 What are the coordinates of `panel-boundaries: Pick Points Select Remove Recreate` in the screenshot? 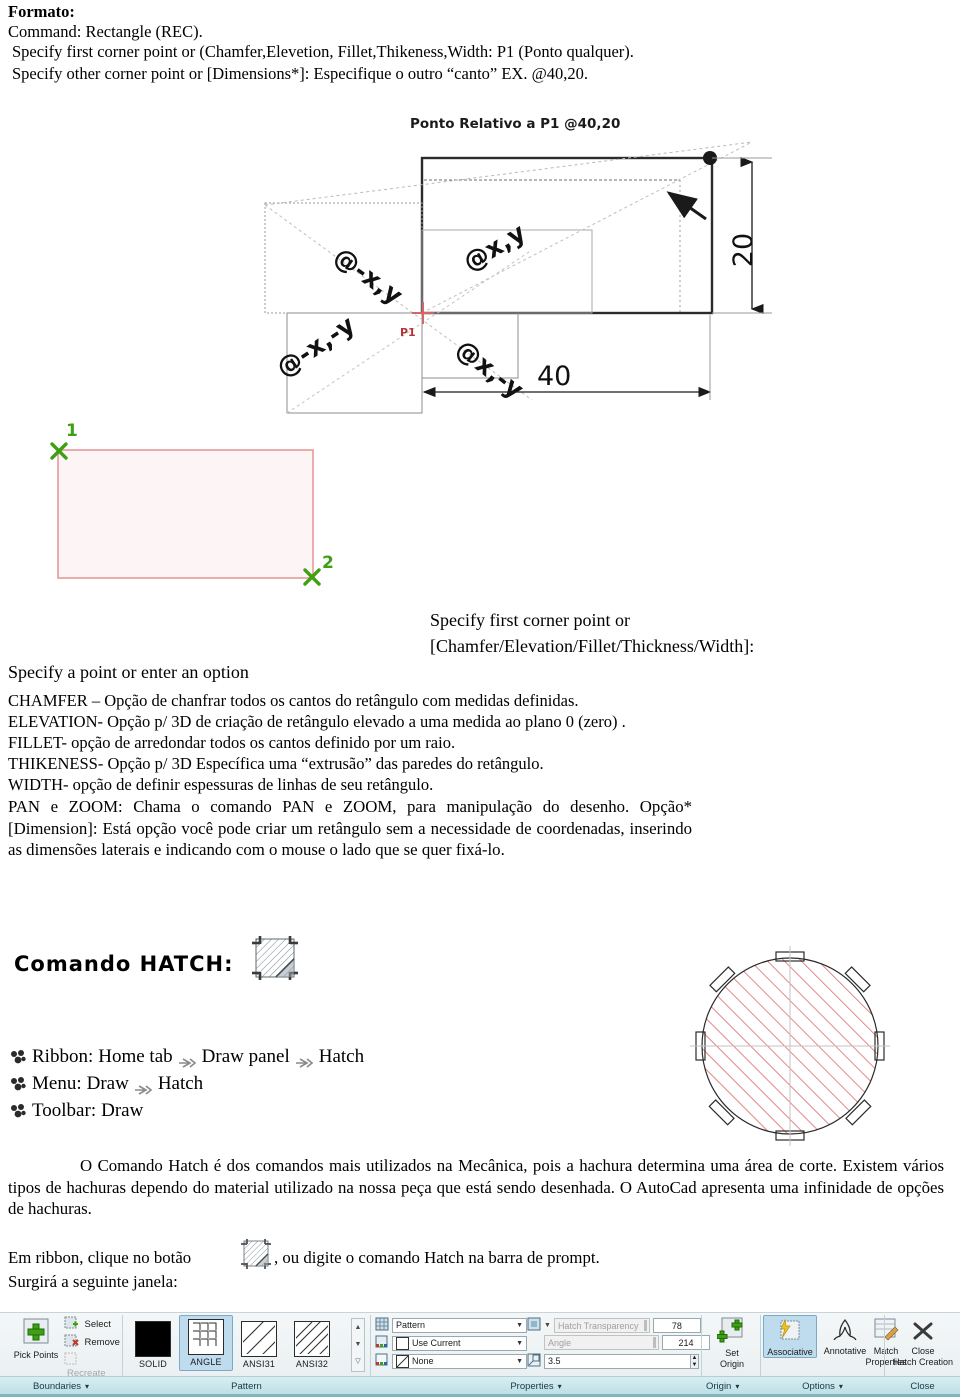 It's located at (61, 1346).